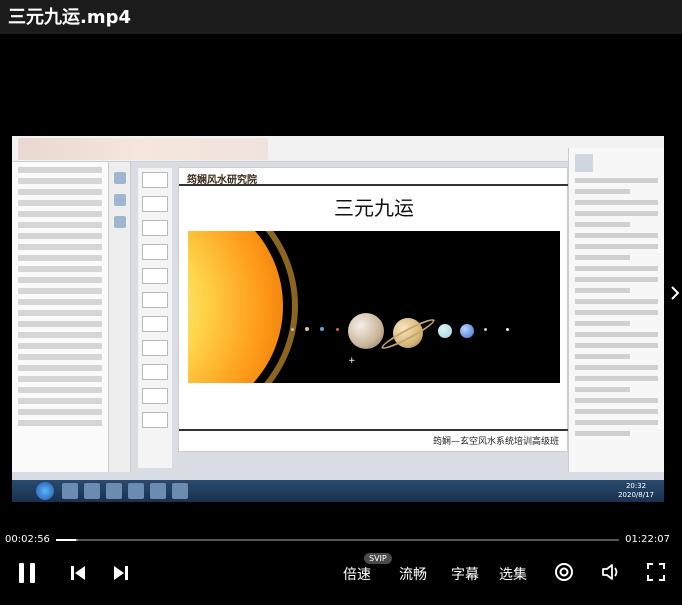 The height and width of the screenshot is (605, 682). Describe the element at coordinates (374, 307) in the screenshot. I see `solar-system-image: +` at that location.